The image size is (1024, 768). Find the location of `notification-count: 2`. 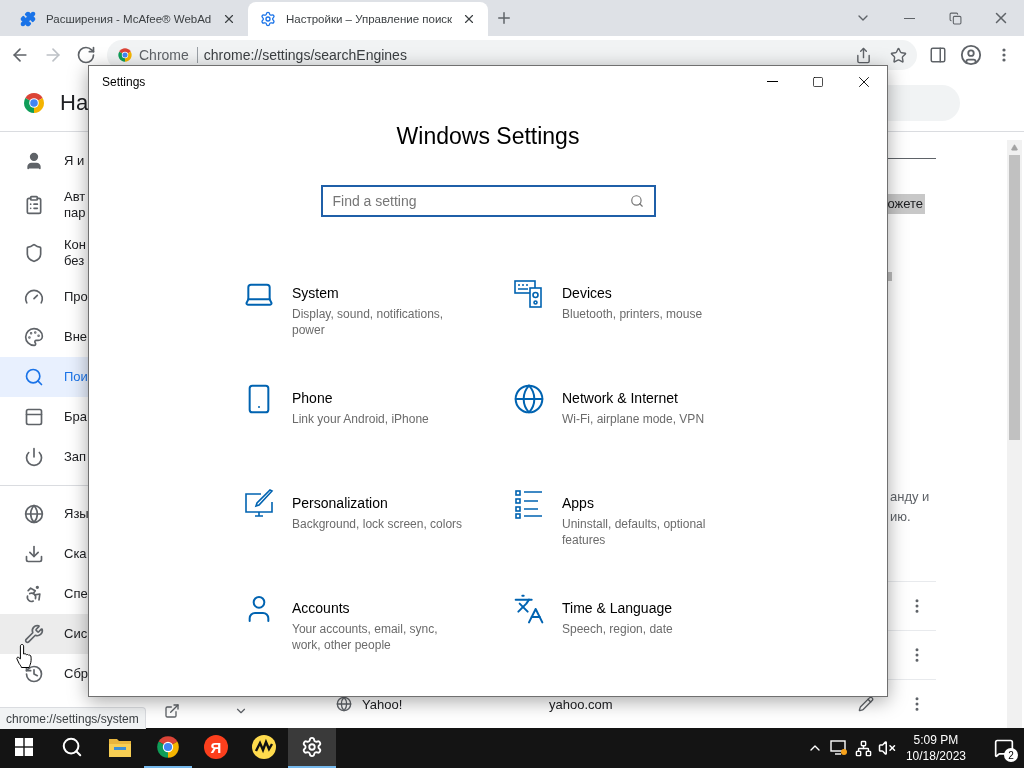

notification-count: 2 is located at coordinates (1011, 755).